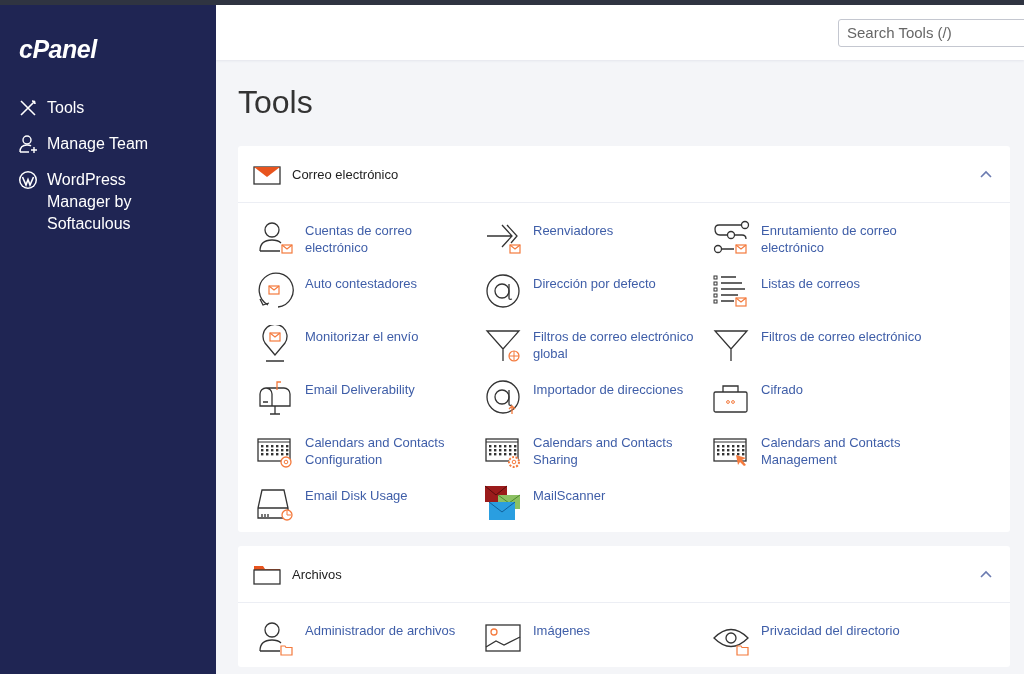 The width and height of the screenshot is (1024, 674). Describe the element at coordinates (275, 291) in the screenshot. I see `circular-arrow-mail-icon` at that location.